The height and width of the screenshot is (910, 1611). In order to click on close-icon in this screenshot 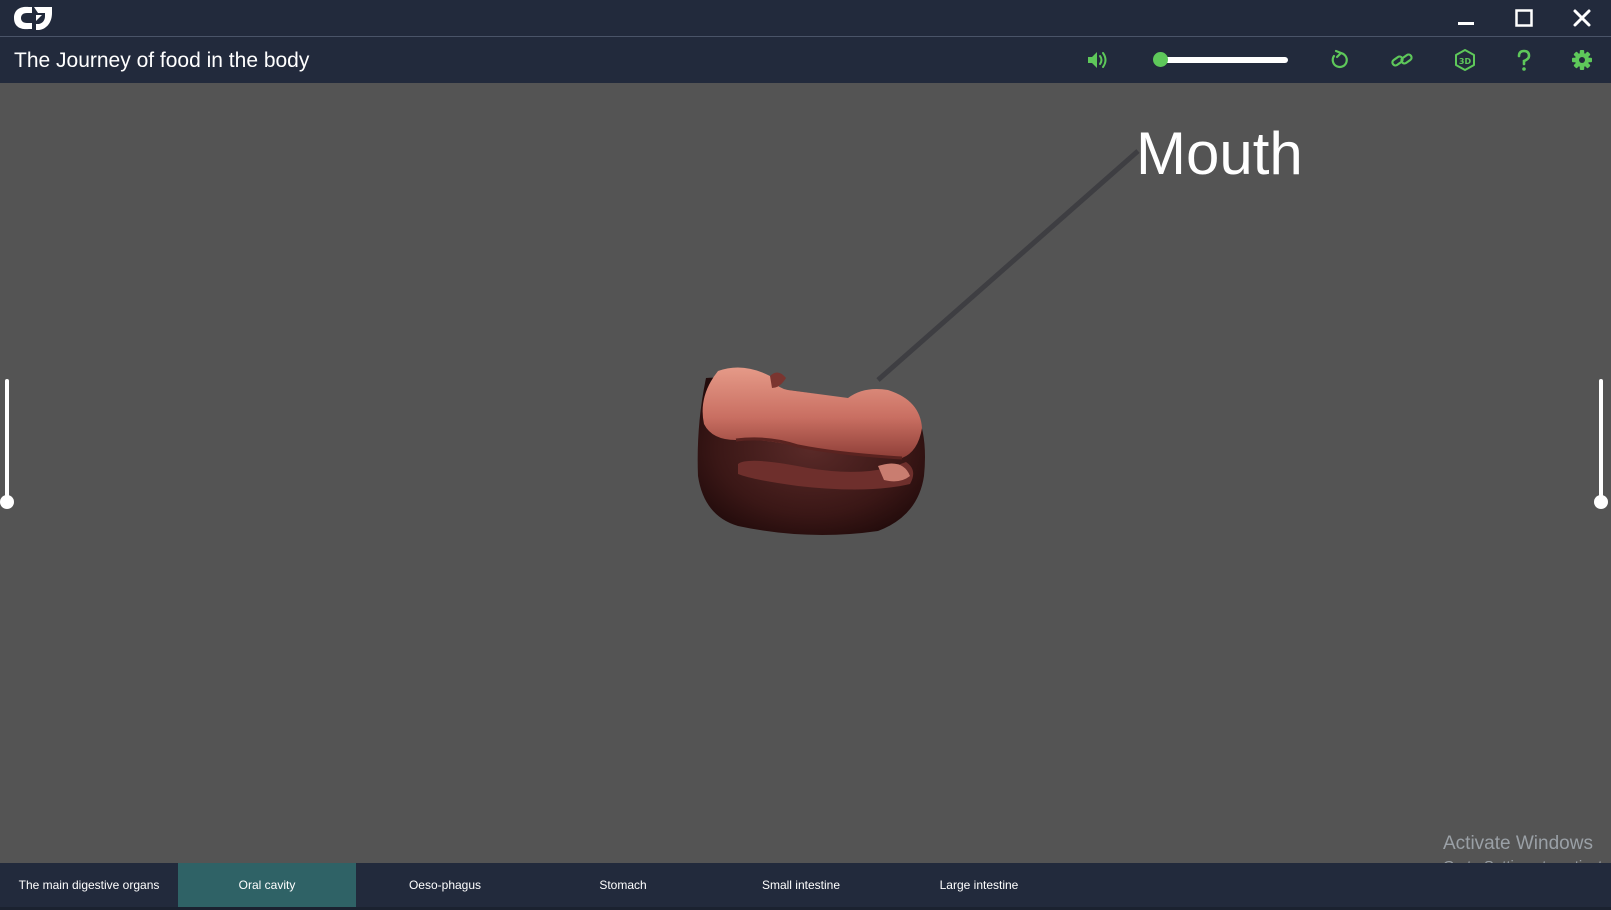, I will do `click(1582, 18)`.